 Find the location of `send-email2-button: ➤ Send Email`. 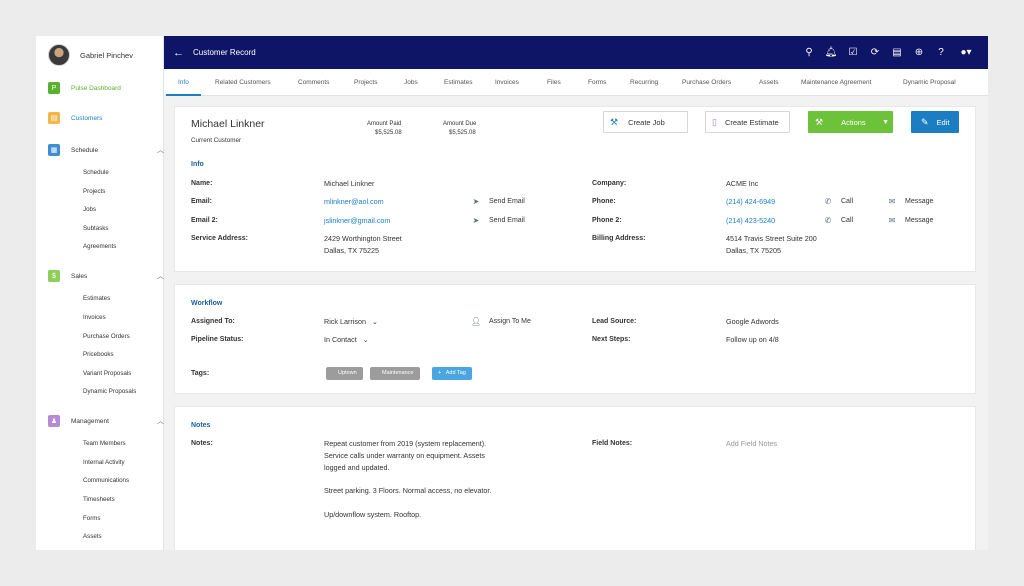

send-email2-button: ➤ Send Email is located at coordinates (498, 220).